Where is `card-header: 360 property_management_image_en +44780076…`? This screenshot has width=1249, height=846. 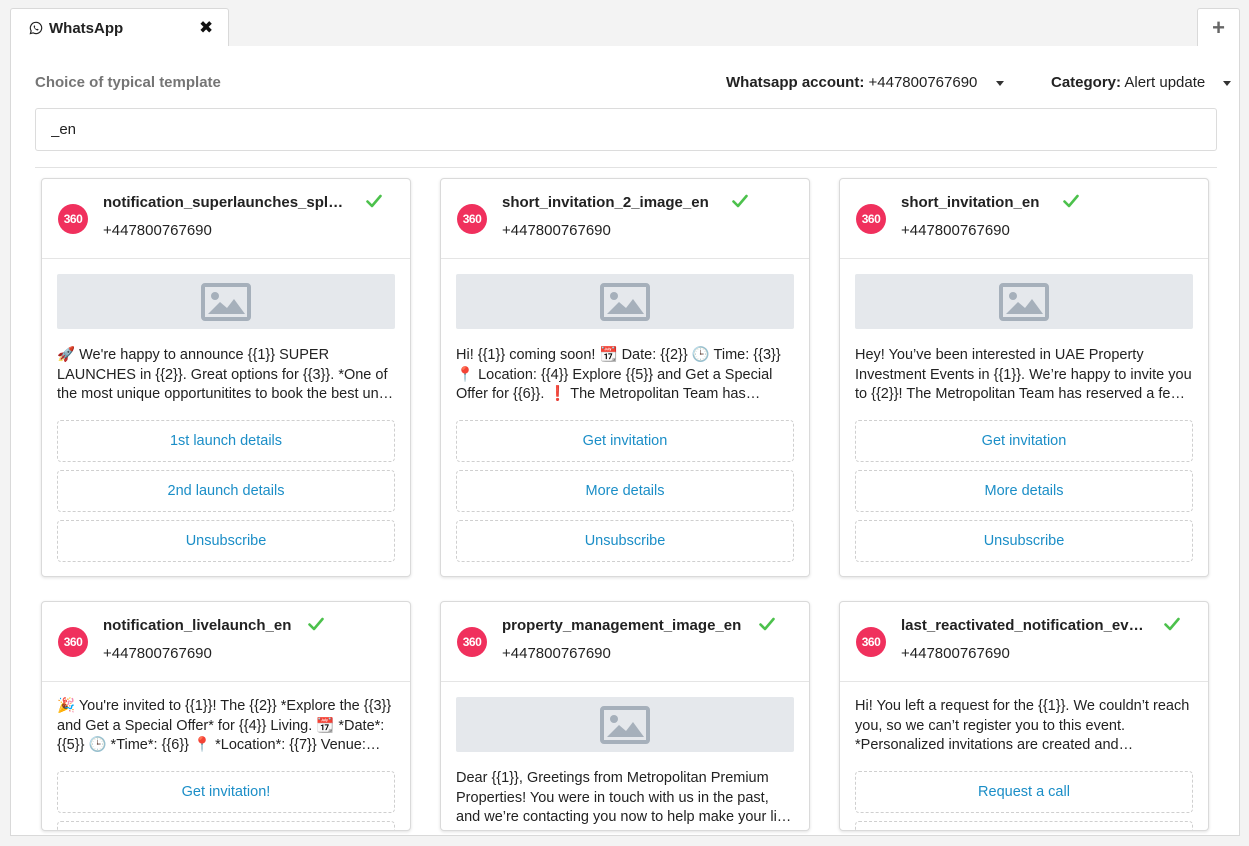
card-header: 360 property_management_image_en +44780076… is located at coordinates (625, 642).